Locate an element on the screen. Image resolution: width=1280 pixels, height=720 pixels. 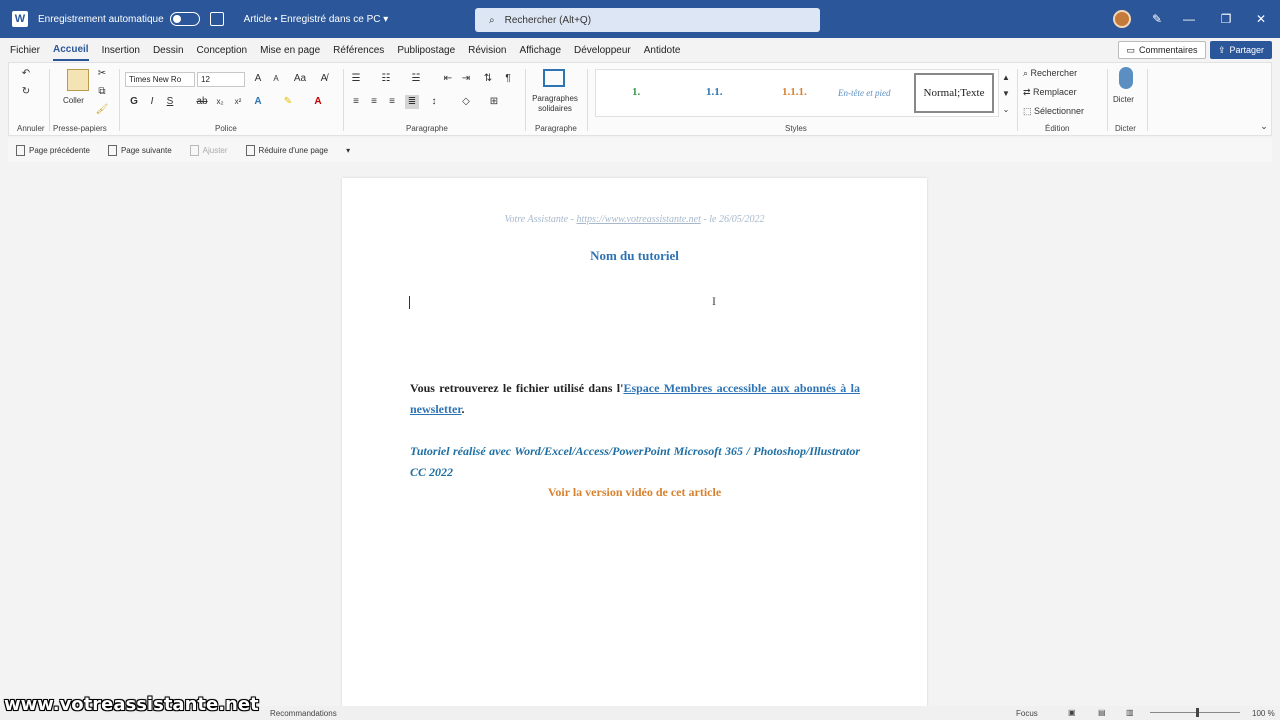
minimize-button: — is located at coordinates (1189, 19).